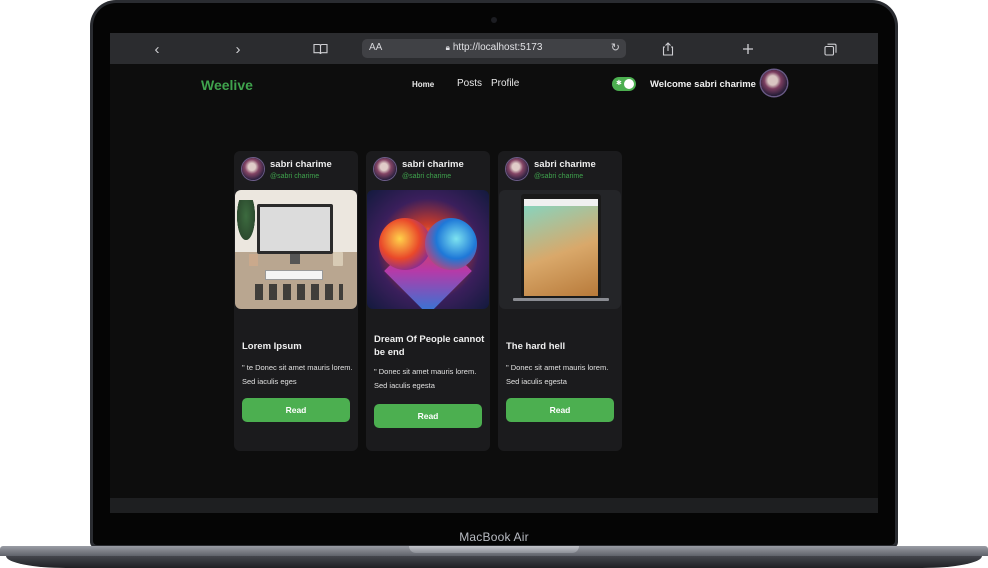 The image size is (988, 568). Describe the element at coordinates (830, 49) in the screenshot. I see `tabs-icon` at that location.